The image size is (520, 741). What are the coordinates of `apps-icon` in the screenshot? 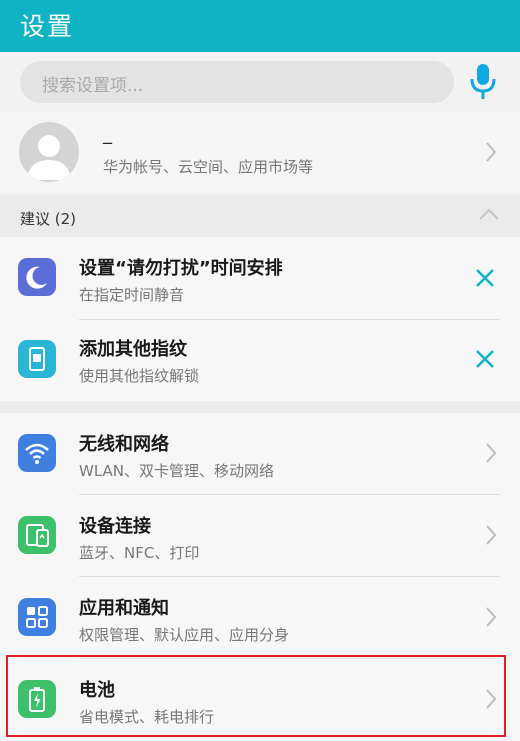 It's located at (37, 617).